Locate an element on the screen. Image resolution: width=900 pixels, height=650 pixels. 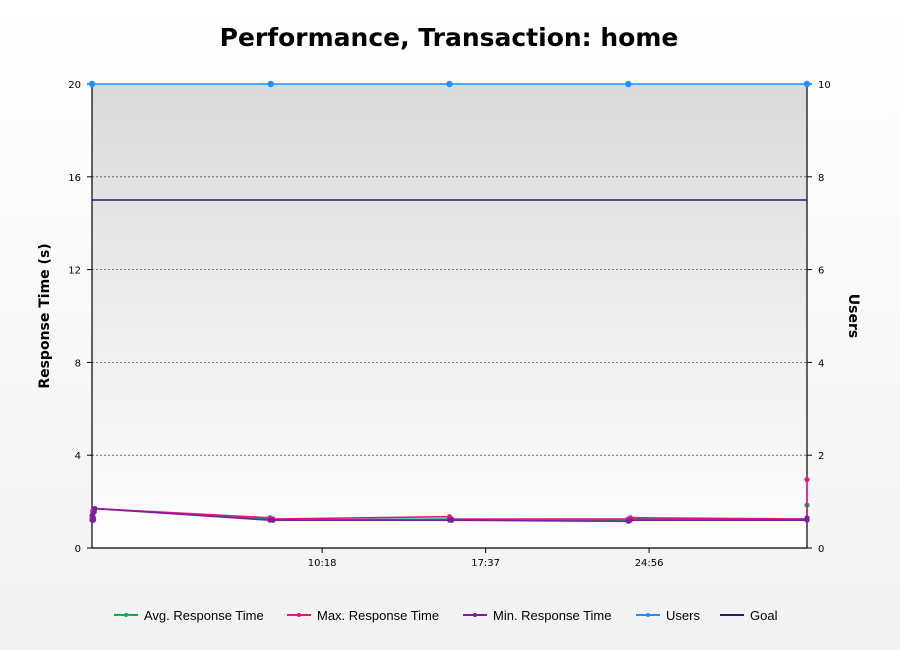
y2-tick-label: 0 is located at coordinates (821, 549).